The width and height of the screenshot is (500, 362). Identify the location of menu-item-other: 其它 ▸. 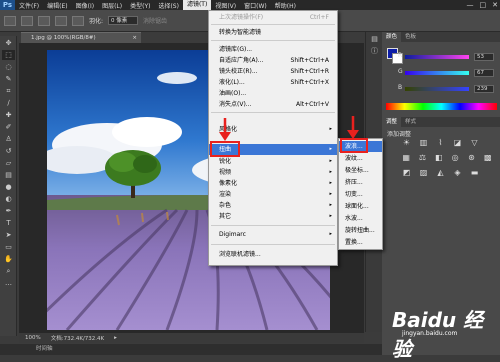
(273, 216).